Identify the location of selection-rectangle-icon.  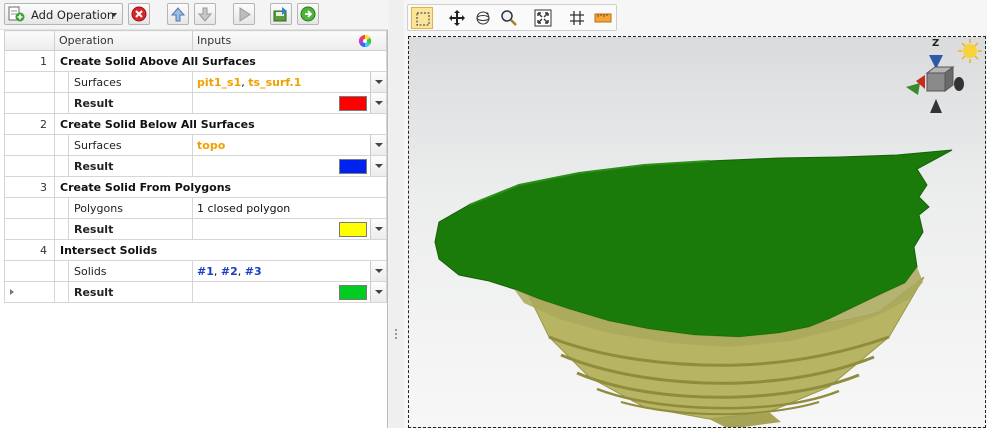
(423, 19).